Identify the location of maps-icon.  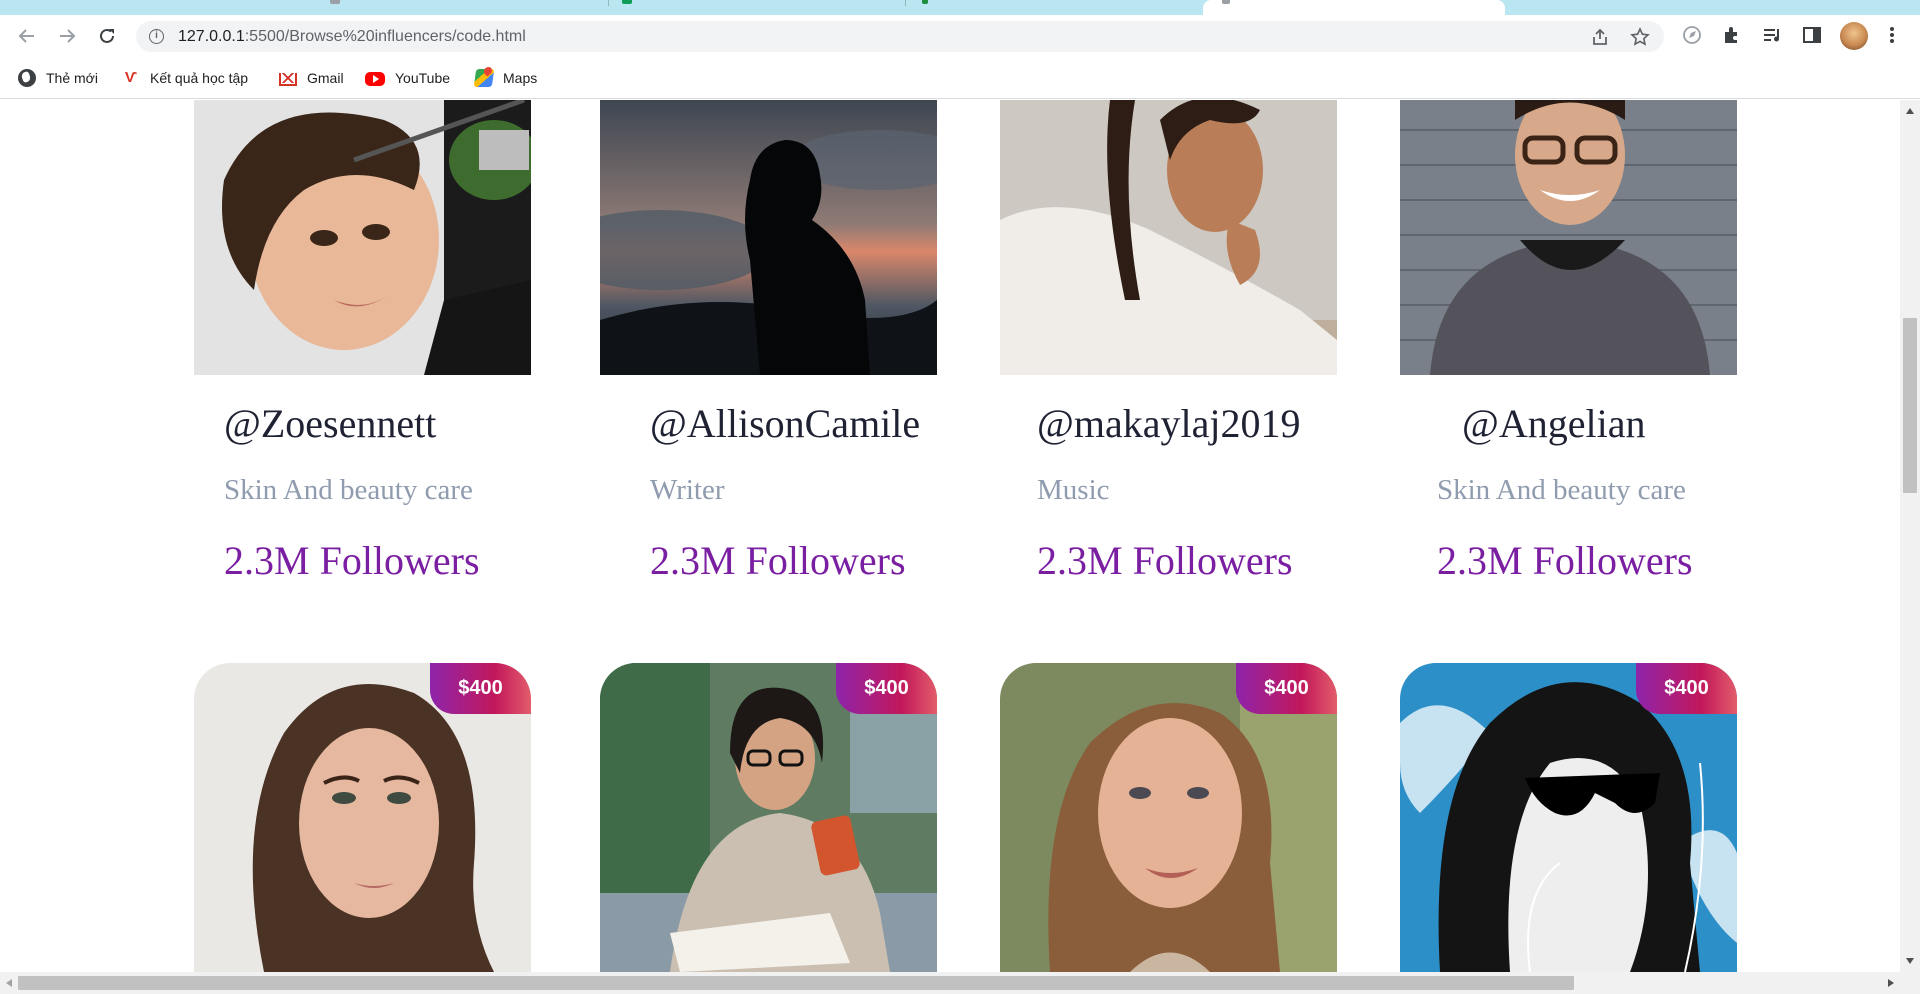
(484, 78).